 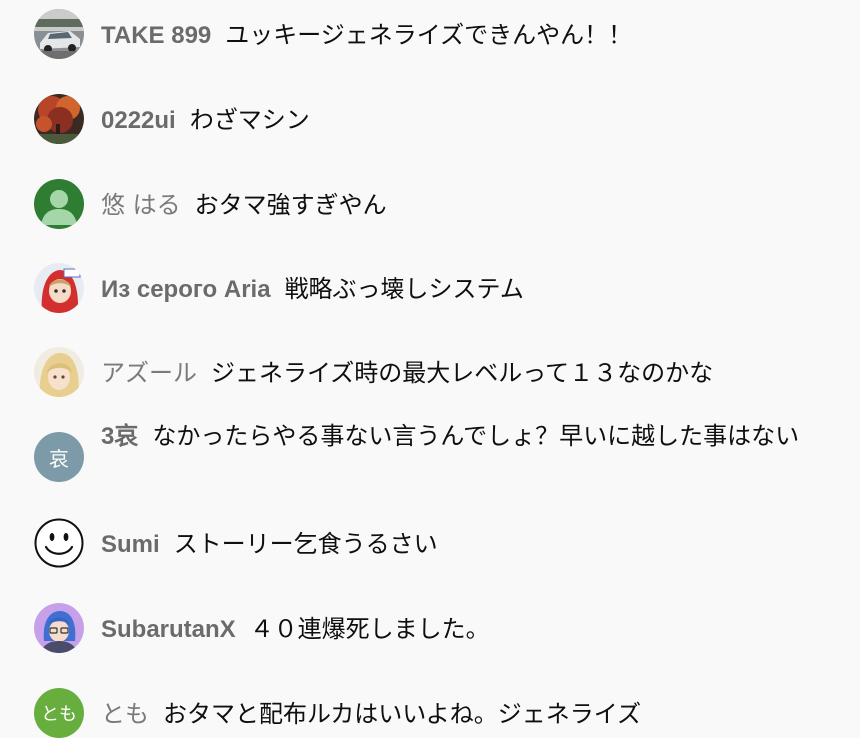 What do you see at coordinates (119, 436) in the screenshot?
I see `author-name: 3哀` at bounding box center [119, 436].